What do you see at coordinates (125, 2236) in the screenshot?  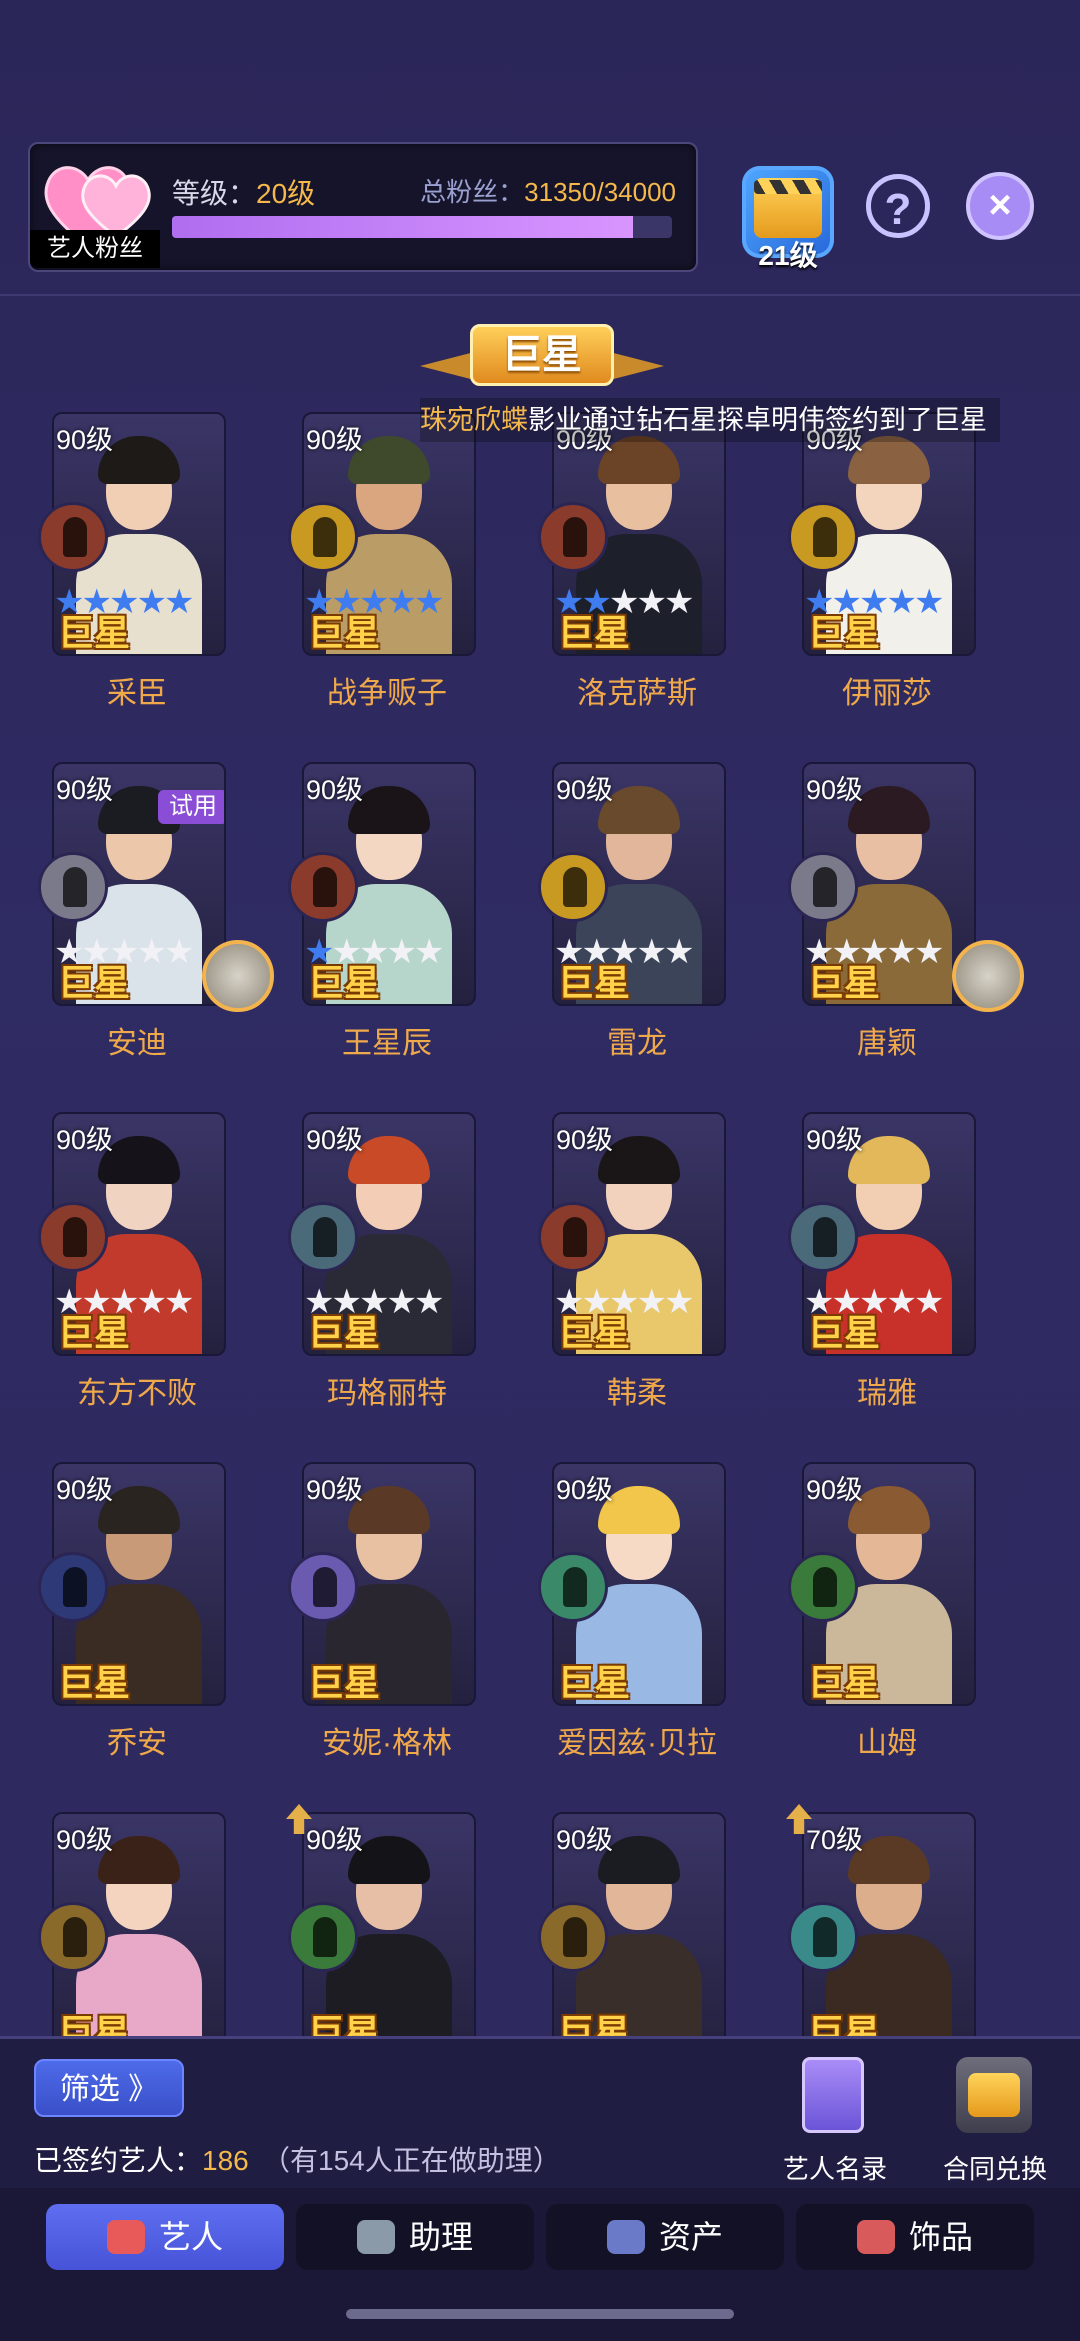 I see `artist-icon` at bounding box center [125, 2236].